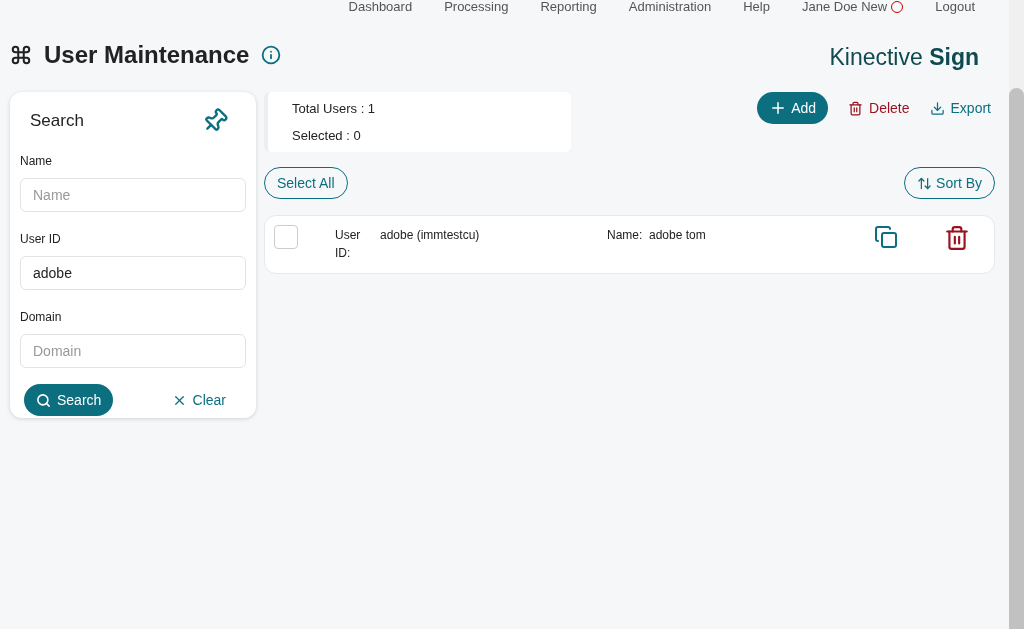  What do you see at coordinates (960, 108) in the screenshot?
I see `export-button: Export` at bounding box center [960, 108].